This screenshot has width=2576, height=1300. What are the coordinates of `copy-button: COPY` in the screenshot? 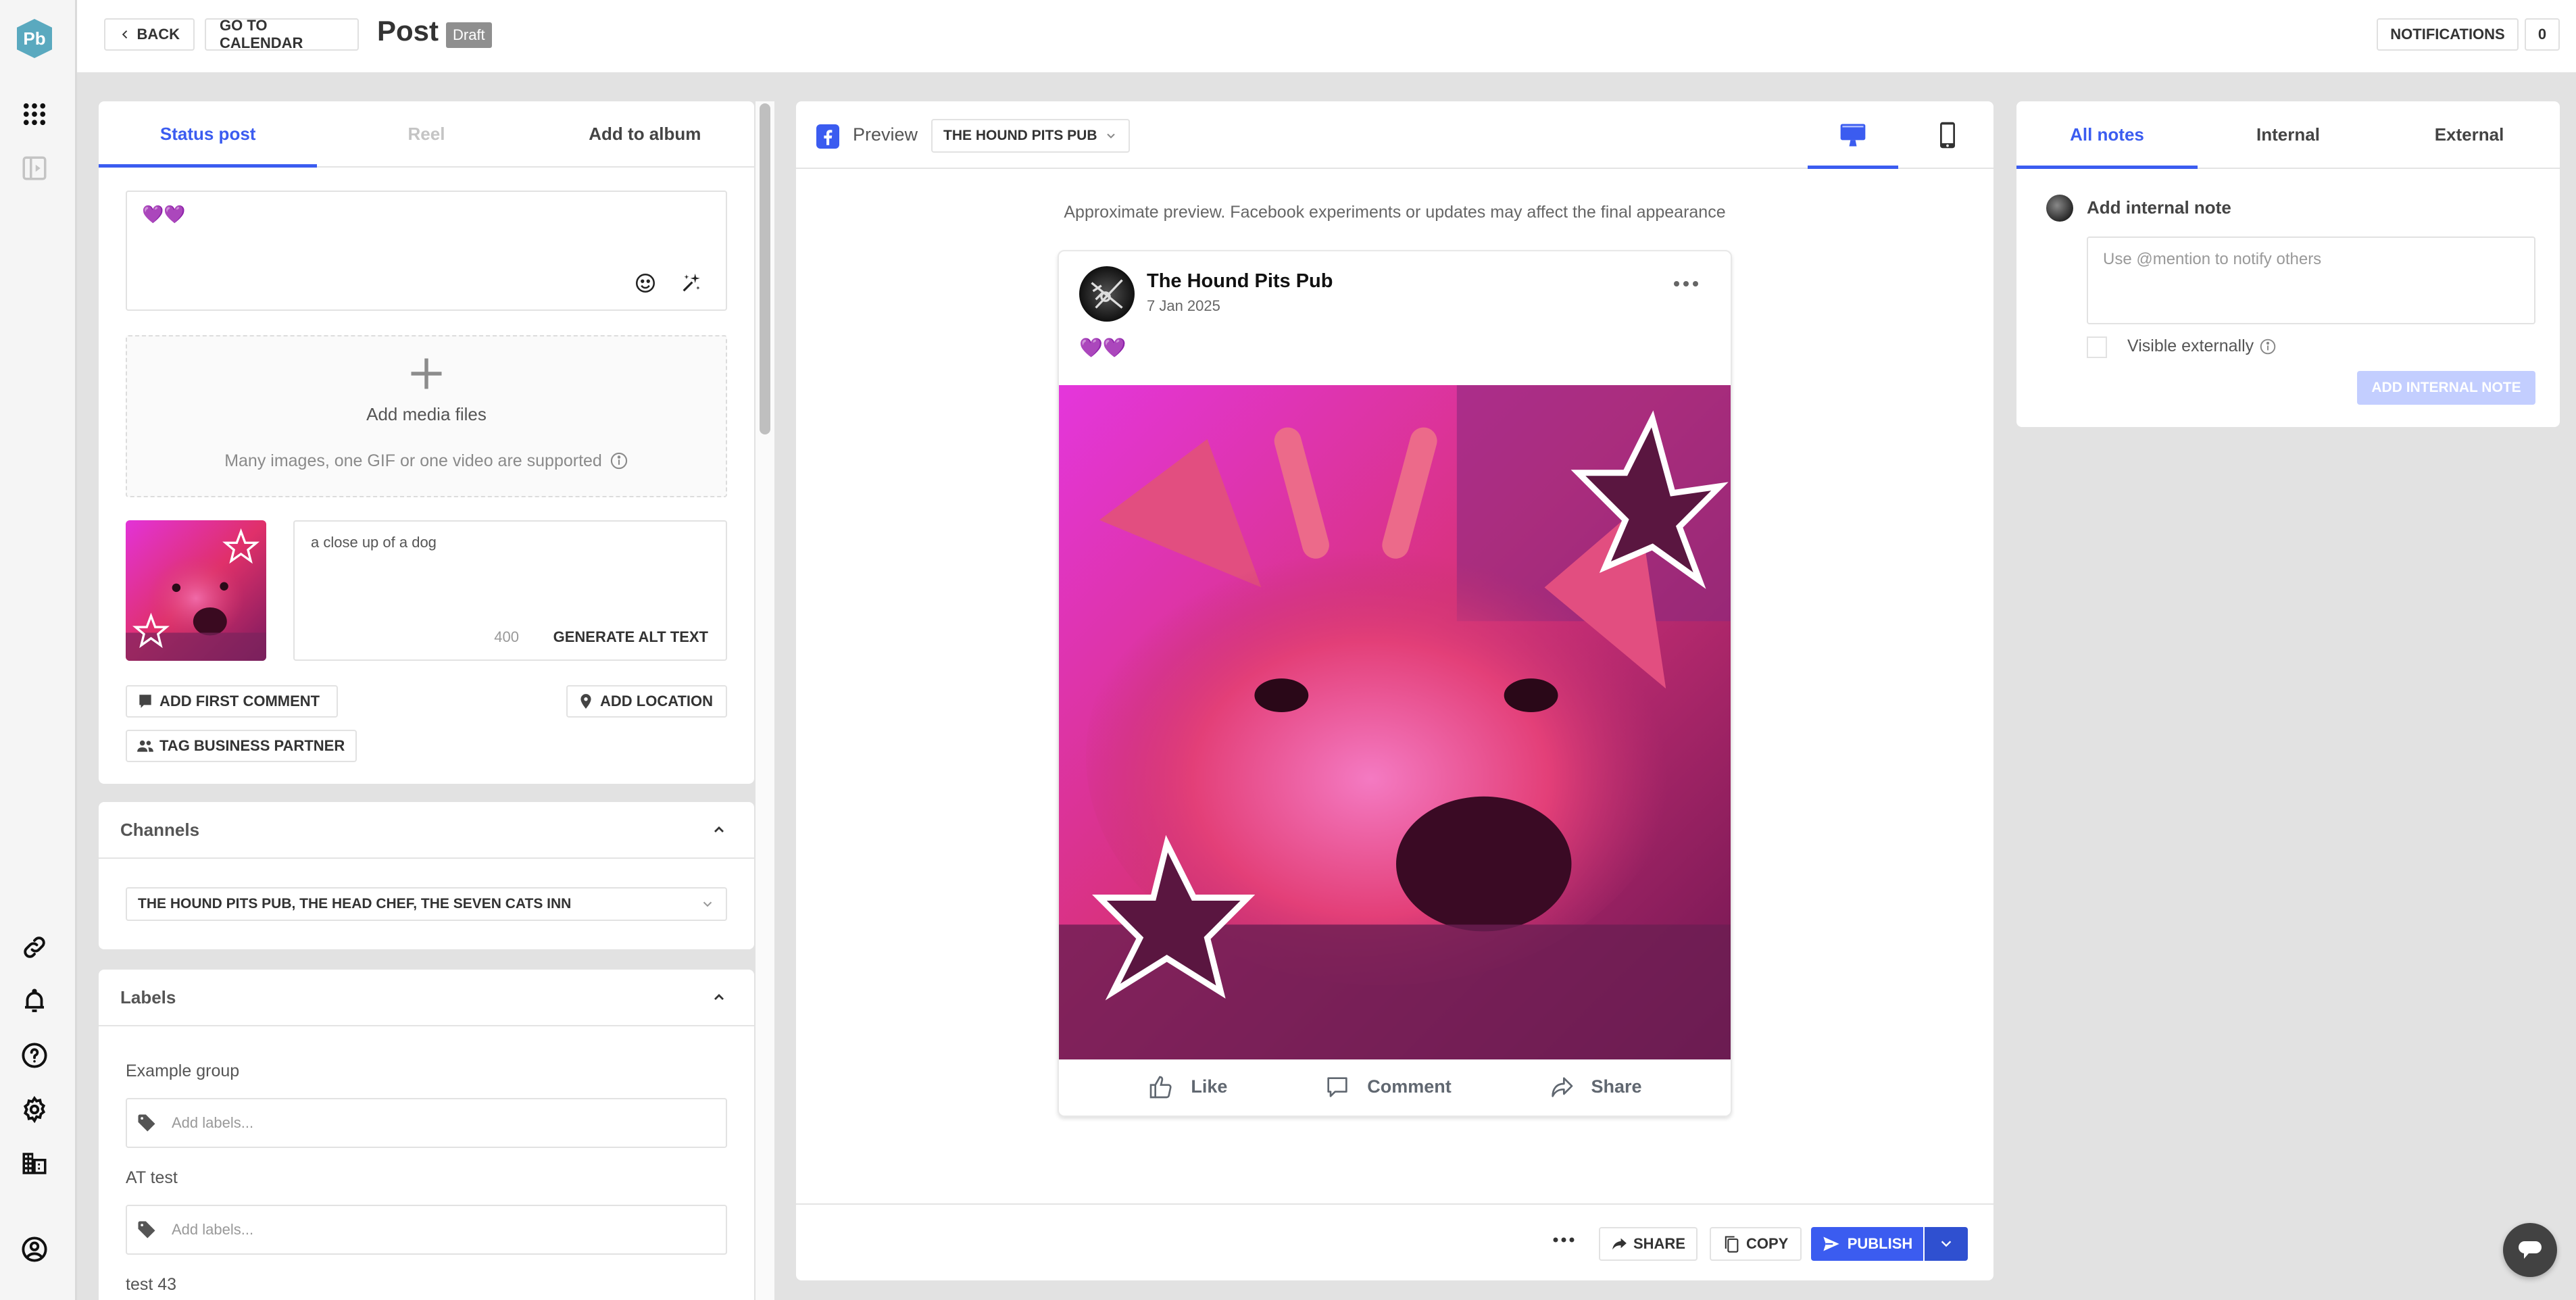 It's located at (1756, 1244).